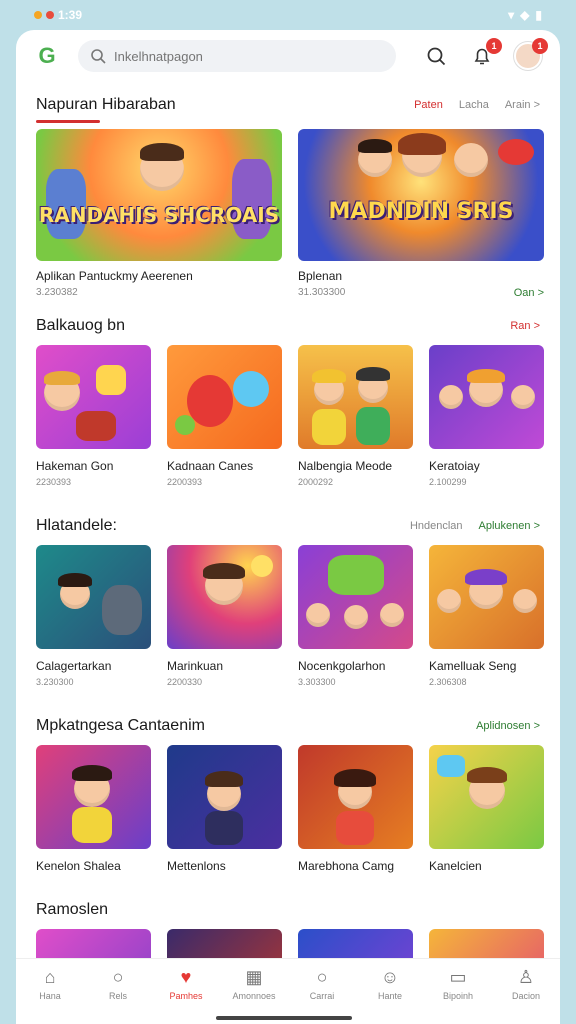  I want to click on game-card: Nalbengia Meode 2000292, so click(355, 416).